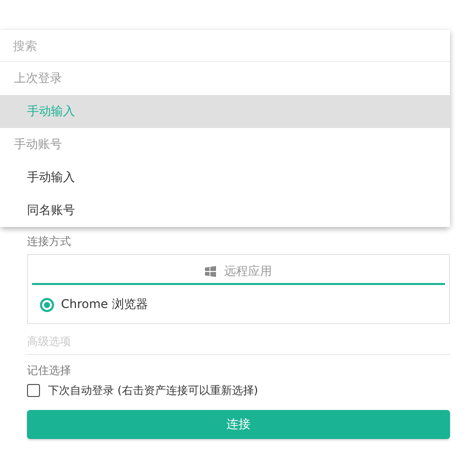 Image resolution: width=474 pixels, height=454 pixels. I want to click on connect-button: 连接, so click(238, 424).